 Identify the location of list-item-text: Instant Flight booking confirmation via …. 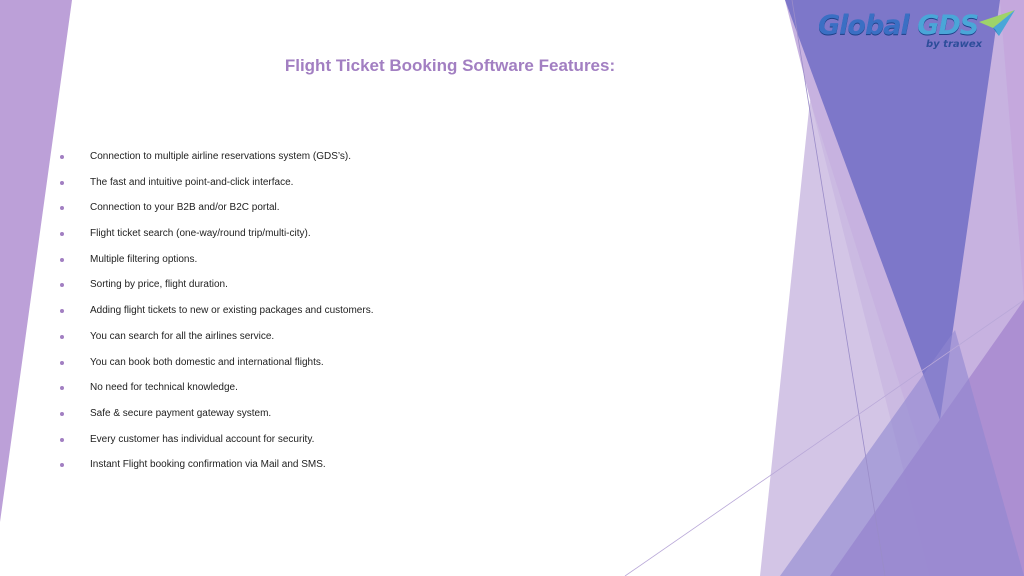
(208, 465).